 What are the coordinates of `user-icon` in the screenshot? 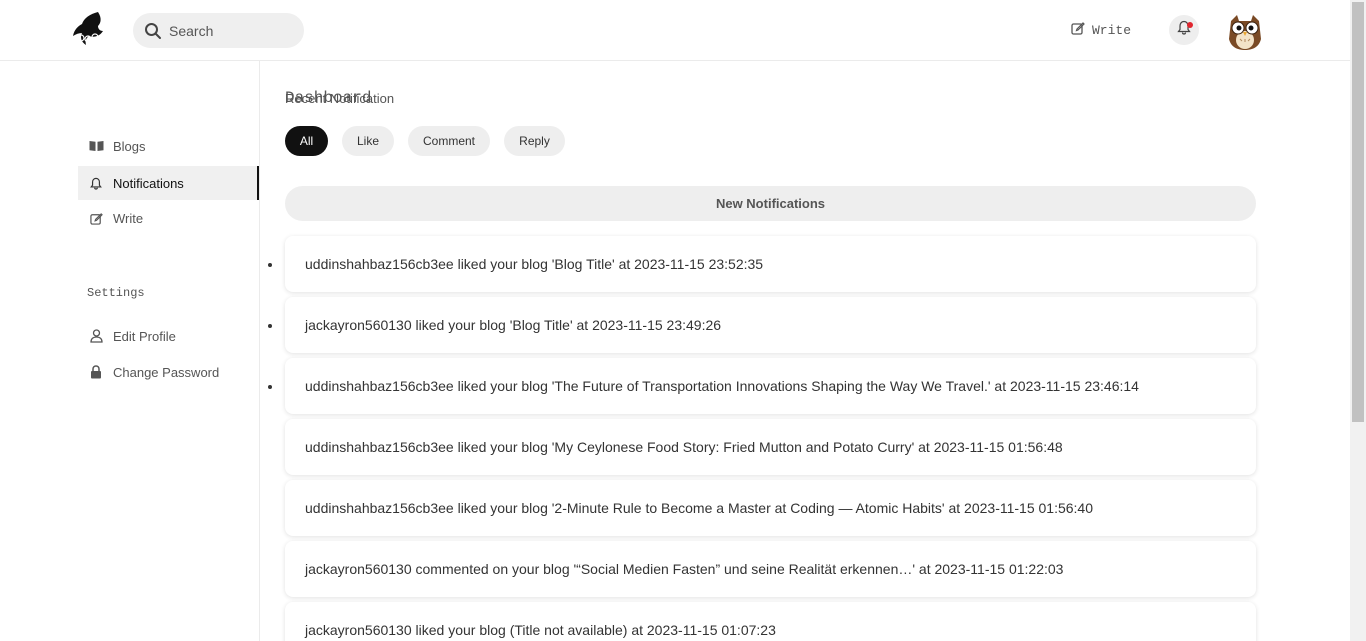 It's located at (96, 336).